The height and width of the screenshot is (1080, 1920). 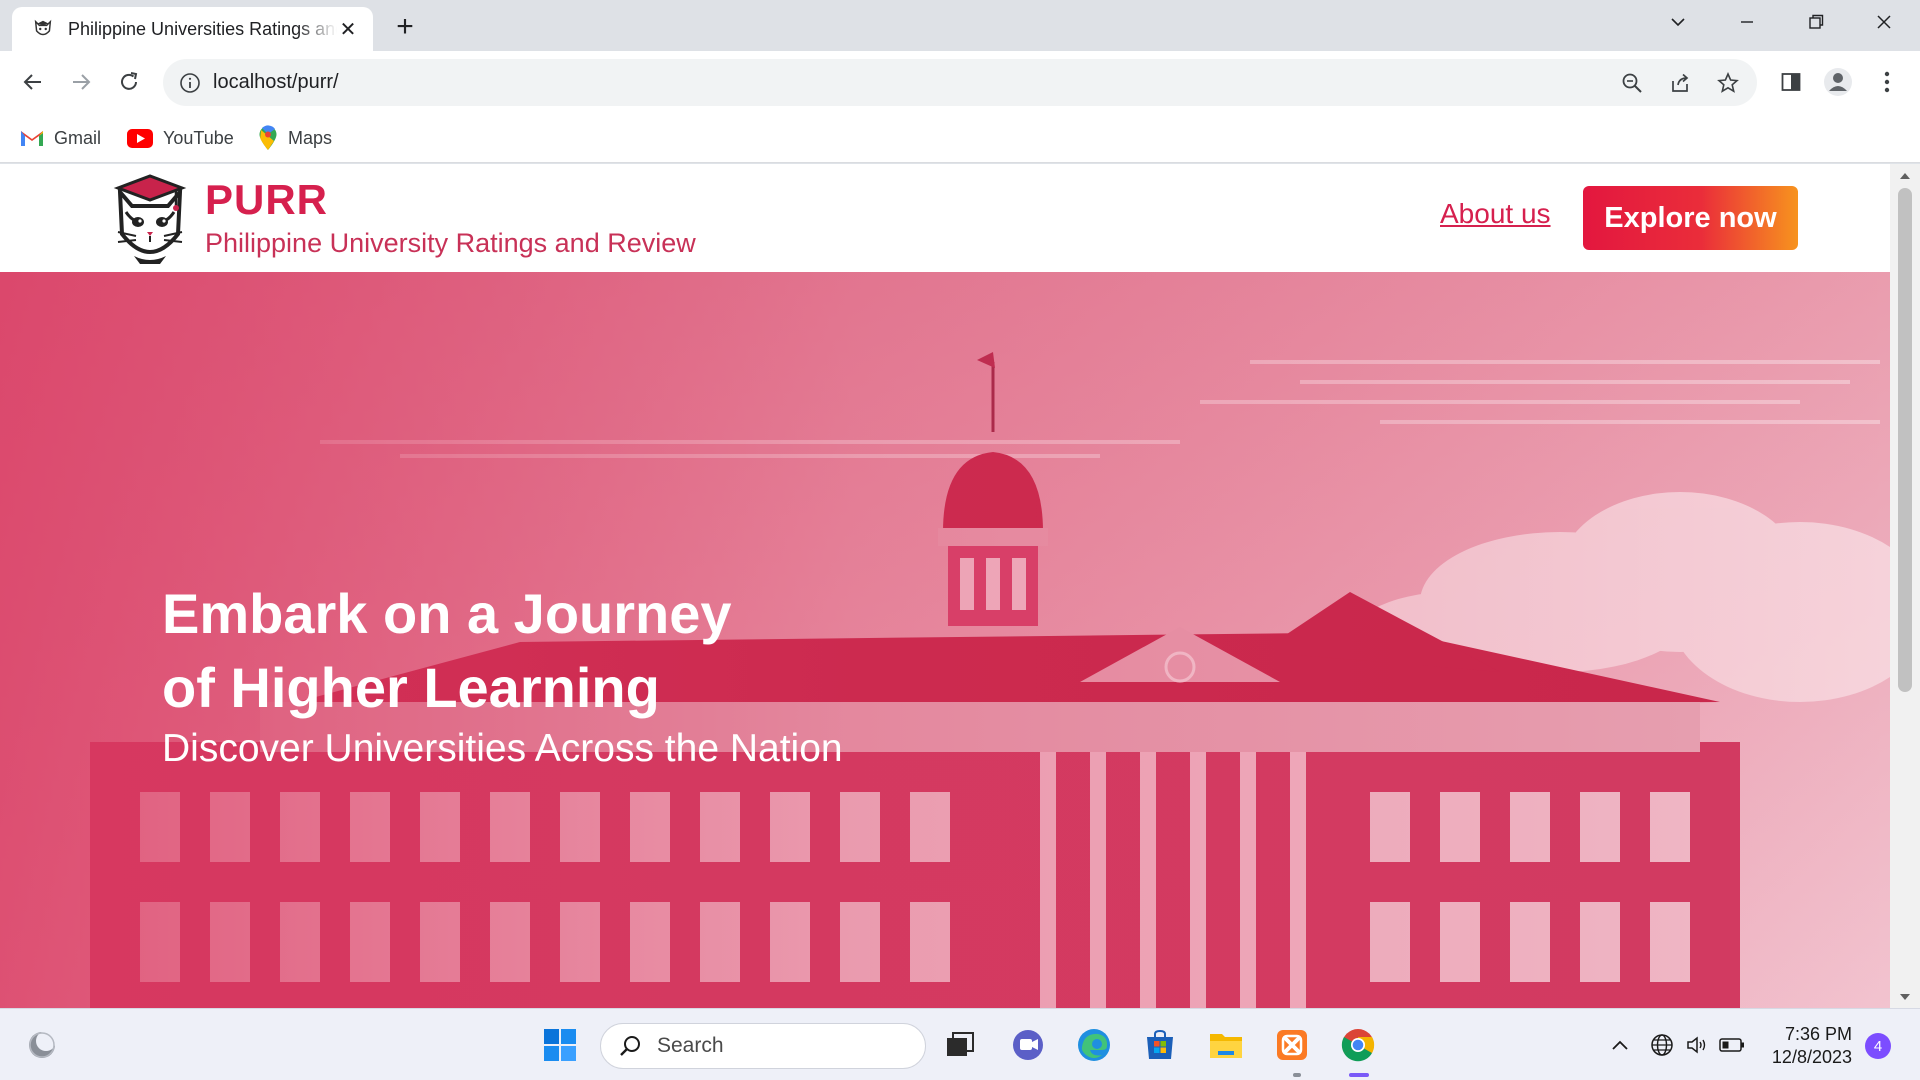 What do you see at coordinates (1160, 1045) in the screenshot?
I see `microsoft-store-icon` at bounding box center [1160, 1045].